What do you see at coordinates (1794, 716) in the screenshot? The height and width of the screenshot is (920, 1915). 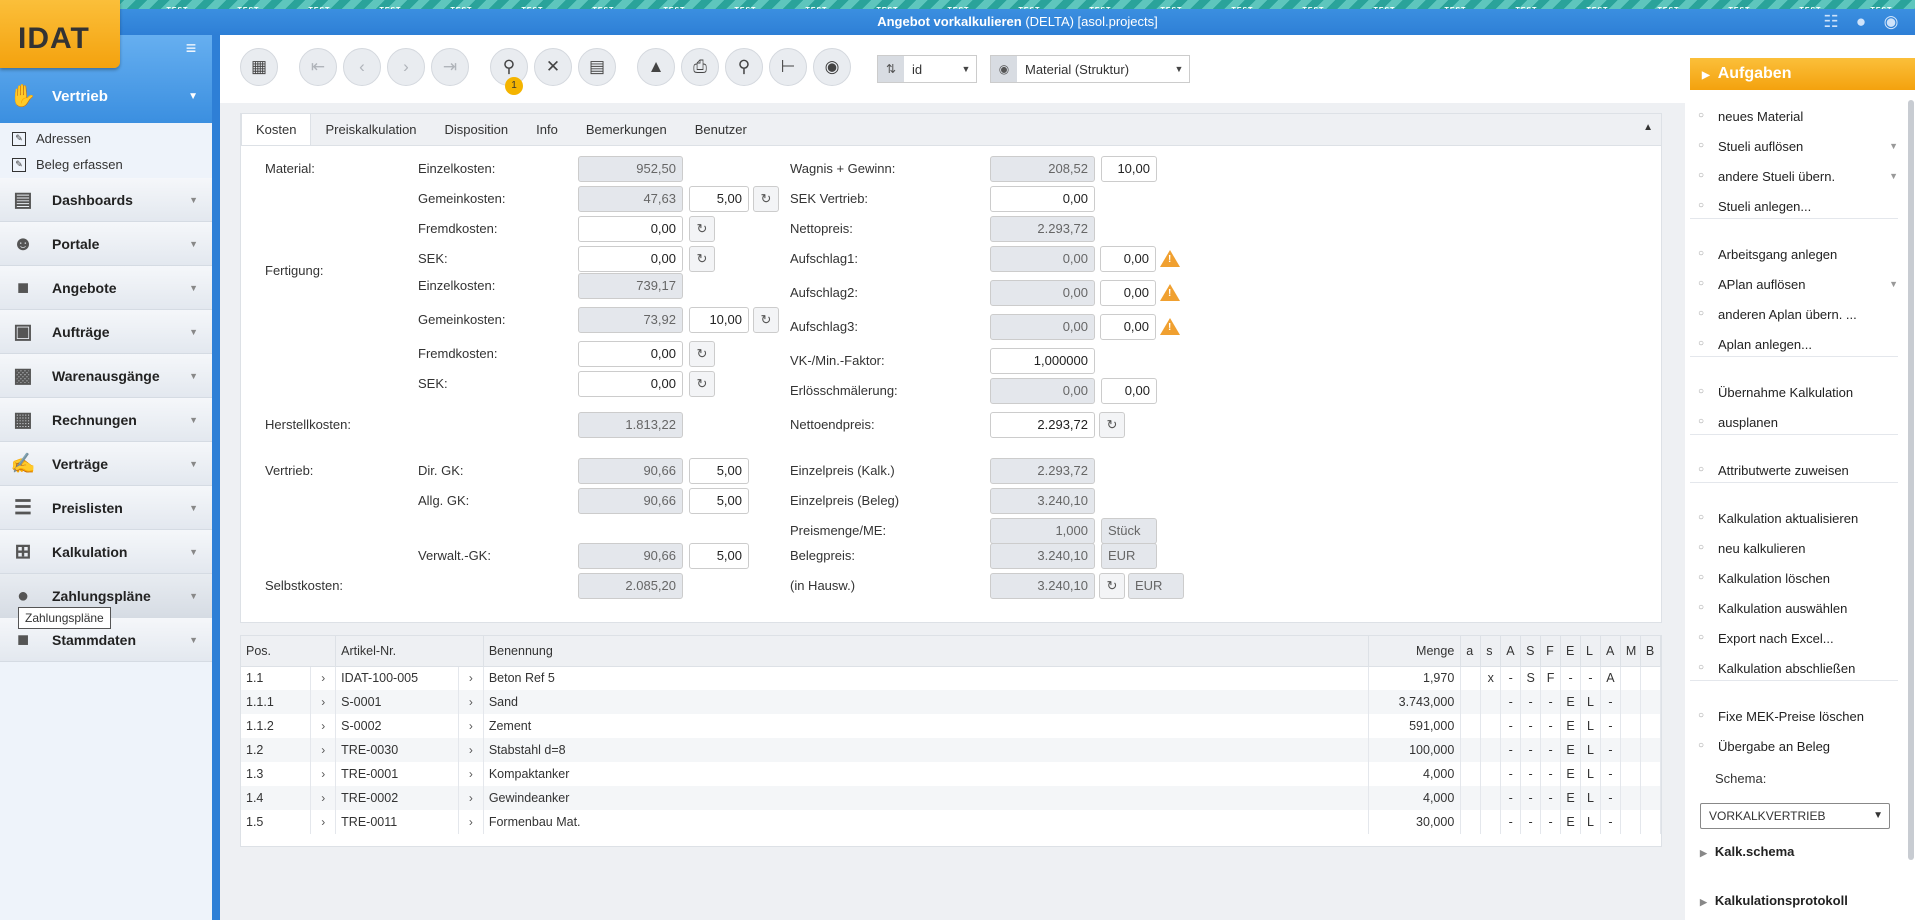 I see `task-item: ○ Fixe MEK-Preise löschen` at bounding box center [1794, 716].